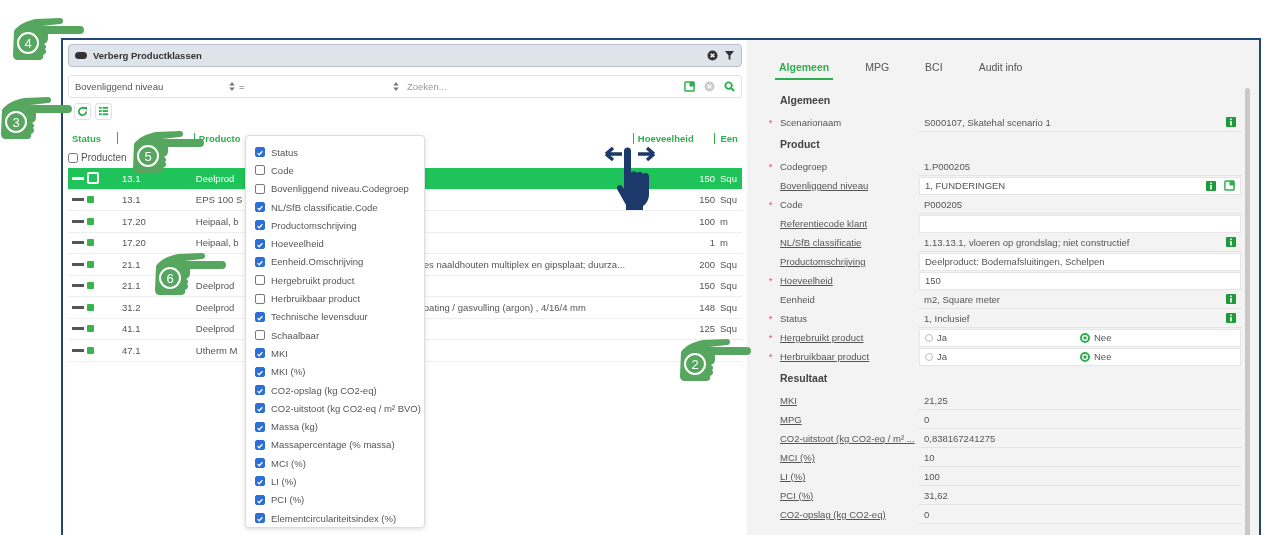  Describe the element at coordinates (346, 408) in the screenshot. I see `option-label: CO2-uitstoot (kg CO2-eq / m² BVO)` at that location.